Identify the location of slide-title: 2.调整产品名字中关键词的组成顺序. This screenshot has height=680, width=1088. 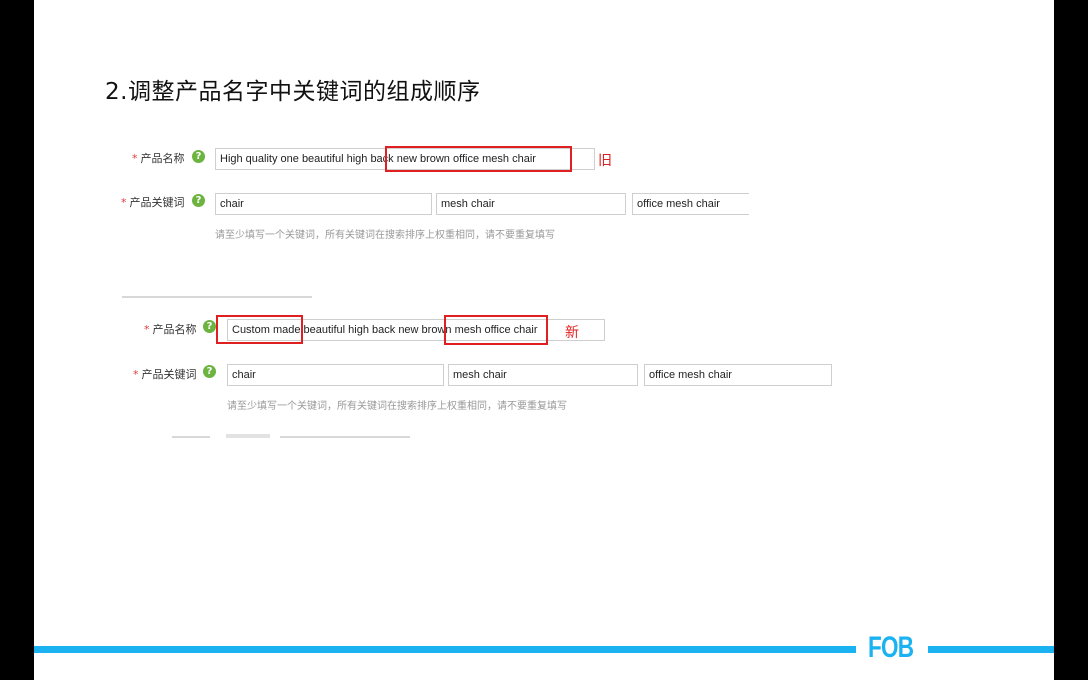
(293, 92).